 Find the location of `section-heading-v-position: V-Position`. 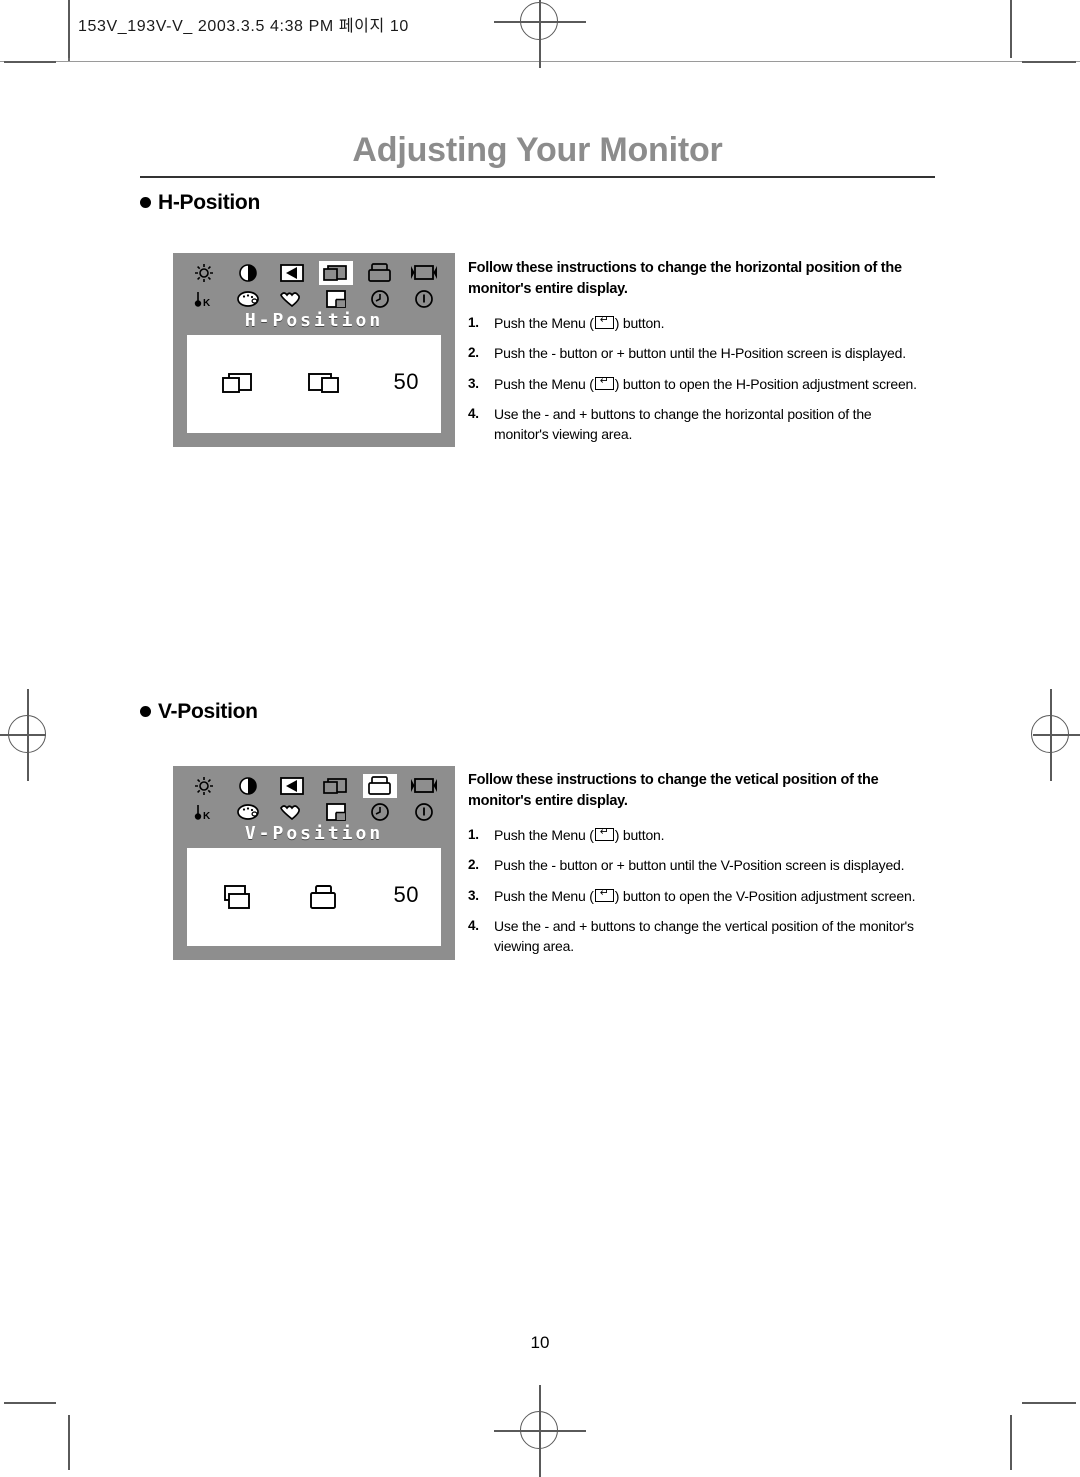

section-heading-v-position: V-Position is located at coordinates (199, 712).